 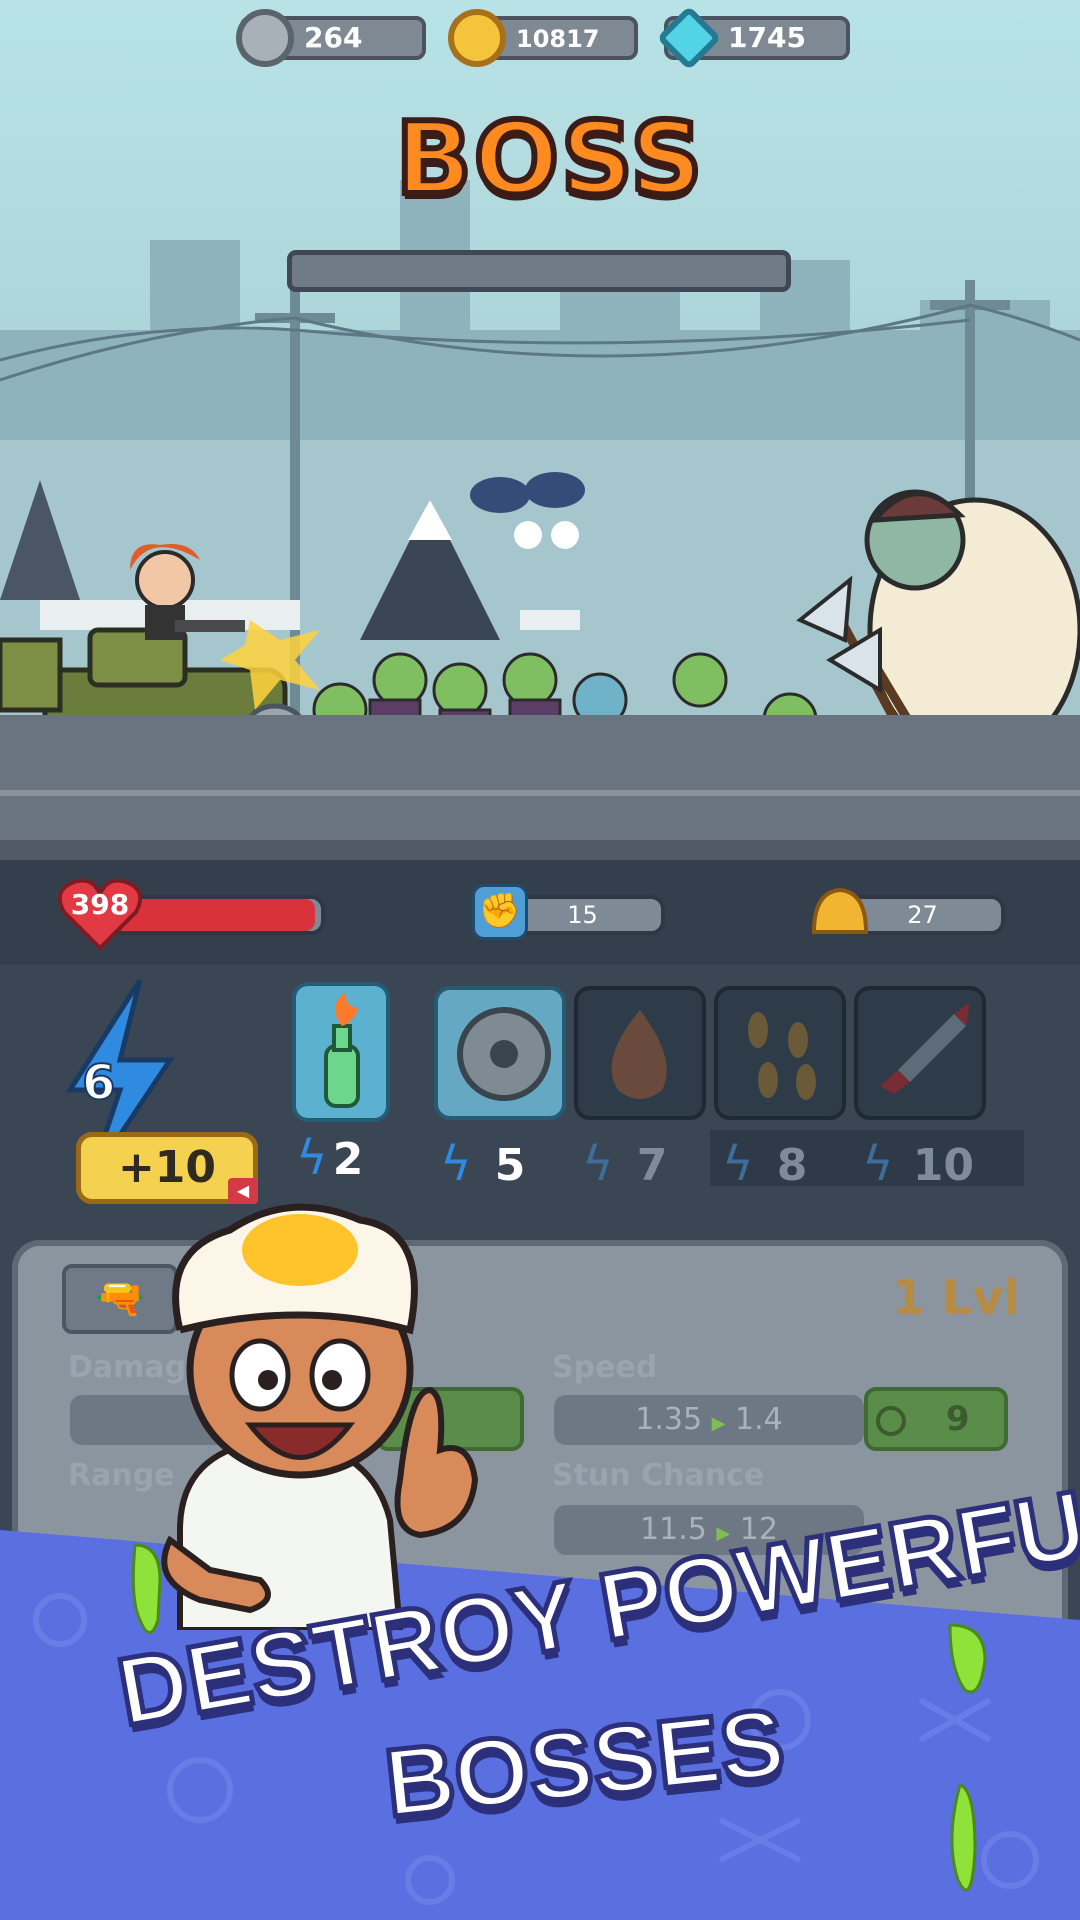 I want to click on mascot-character, so click(x=320, y=1416).